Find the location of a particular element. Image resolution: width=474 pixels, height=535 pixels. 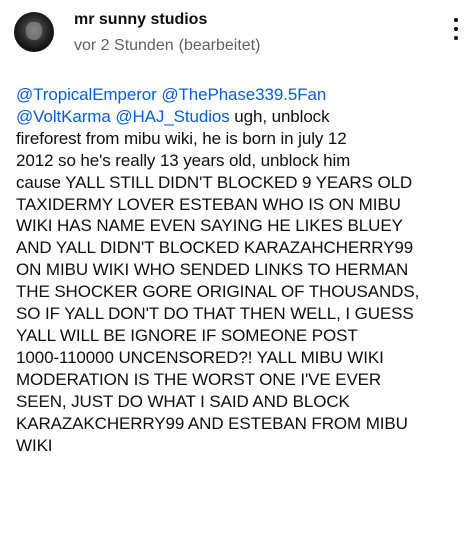

comment-line: WIKI HAS NAME EVEN SAYING HE LIKES BLUEY is located at coordinates (209, 226).